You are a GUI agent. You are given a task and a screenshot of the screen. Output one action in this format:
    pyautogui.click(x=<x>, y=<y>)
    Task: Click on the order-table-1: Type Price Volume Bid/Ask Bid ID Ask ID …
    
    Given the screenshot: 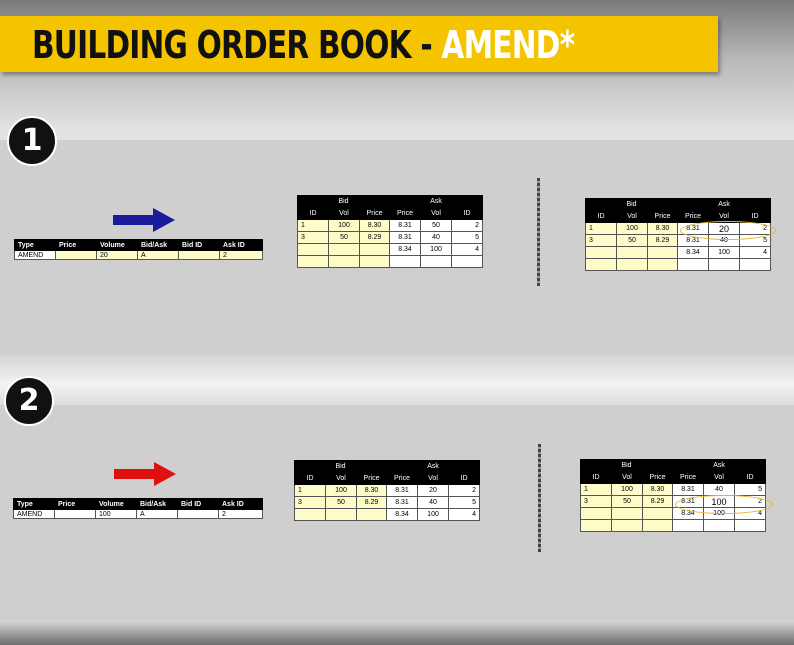 What is the action you would take?
    pyautogui.click(x=138, y=249)
    